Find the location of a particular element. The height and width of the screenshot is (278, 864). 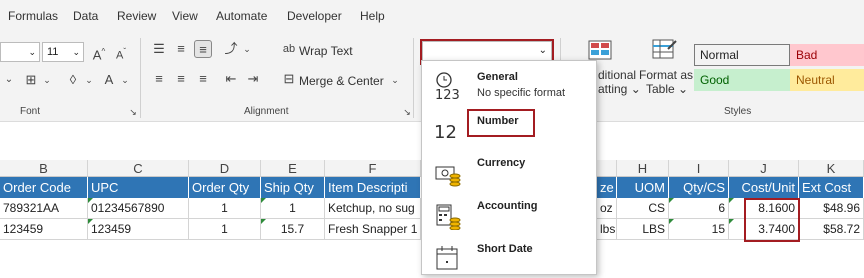

cell-ship-qty: 1 is located at coordinates (293, 208).